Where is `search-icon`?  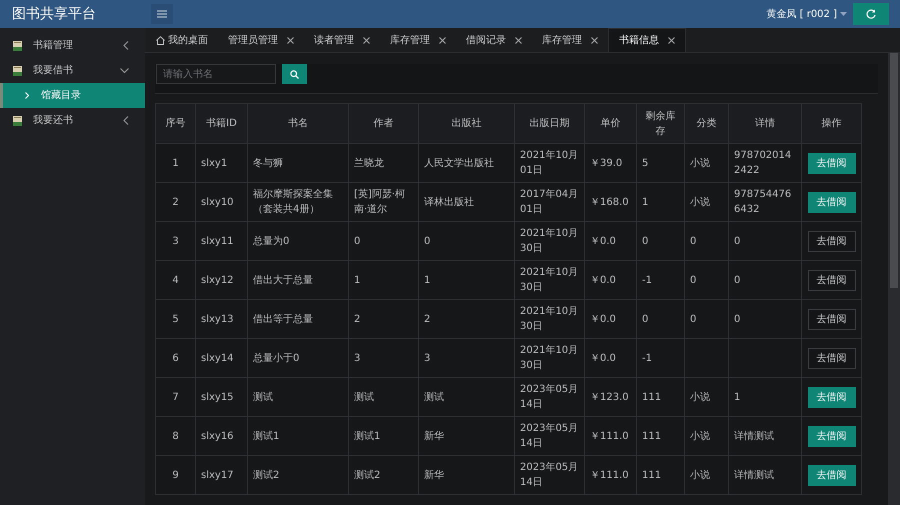
search-icon is located at coordinates (294, 74).